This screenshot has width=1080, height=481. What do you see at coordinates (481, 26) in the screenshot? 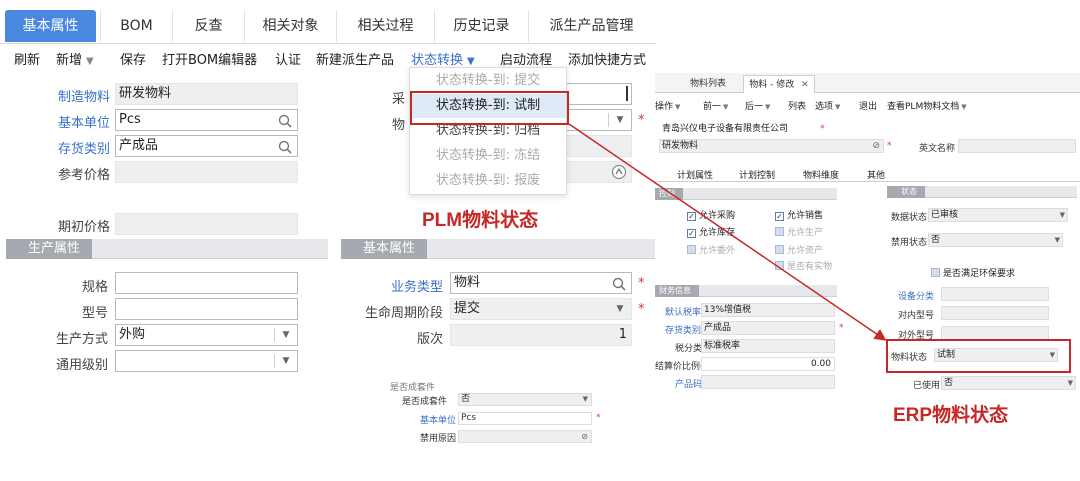
I see `tab-history: 历史记录` at bounding box center [481, 26].